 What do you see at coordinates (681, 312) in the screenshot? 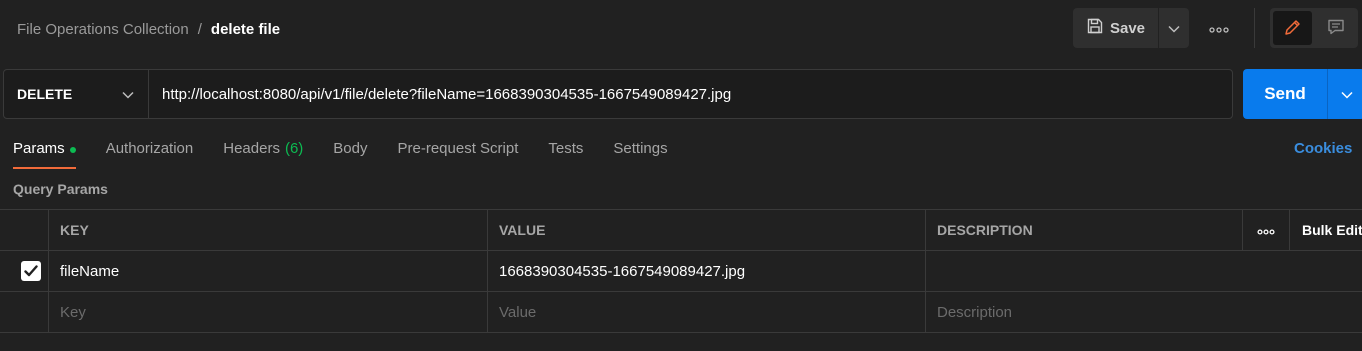
I see `table-row-empty: Key Value Description` at bounding box center [681, 312].